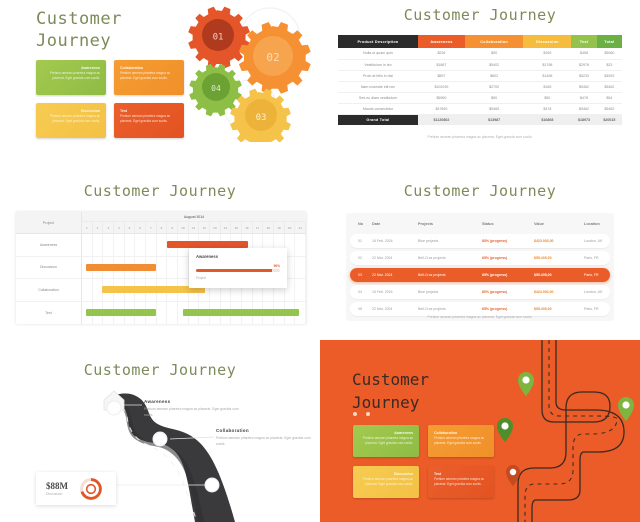 The height and width of the screenshot is (522, 640). Describe the element at coordinates (378, 65) in the screenshot. I see `cell-product: Vestibulum in leo` at that location.